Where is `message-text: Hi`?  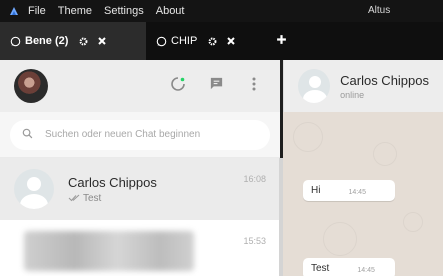 message-text: Hi is located at coordinates (316, 190).